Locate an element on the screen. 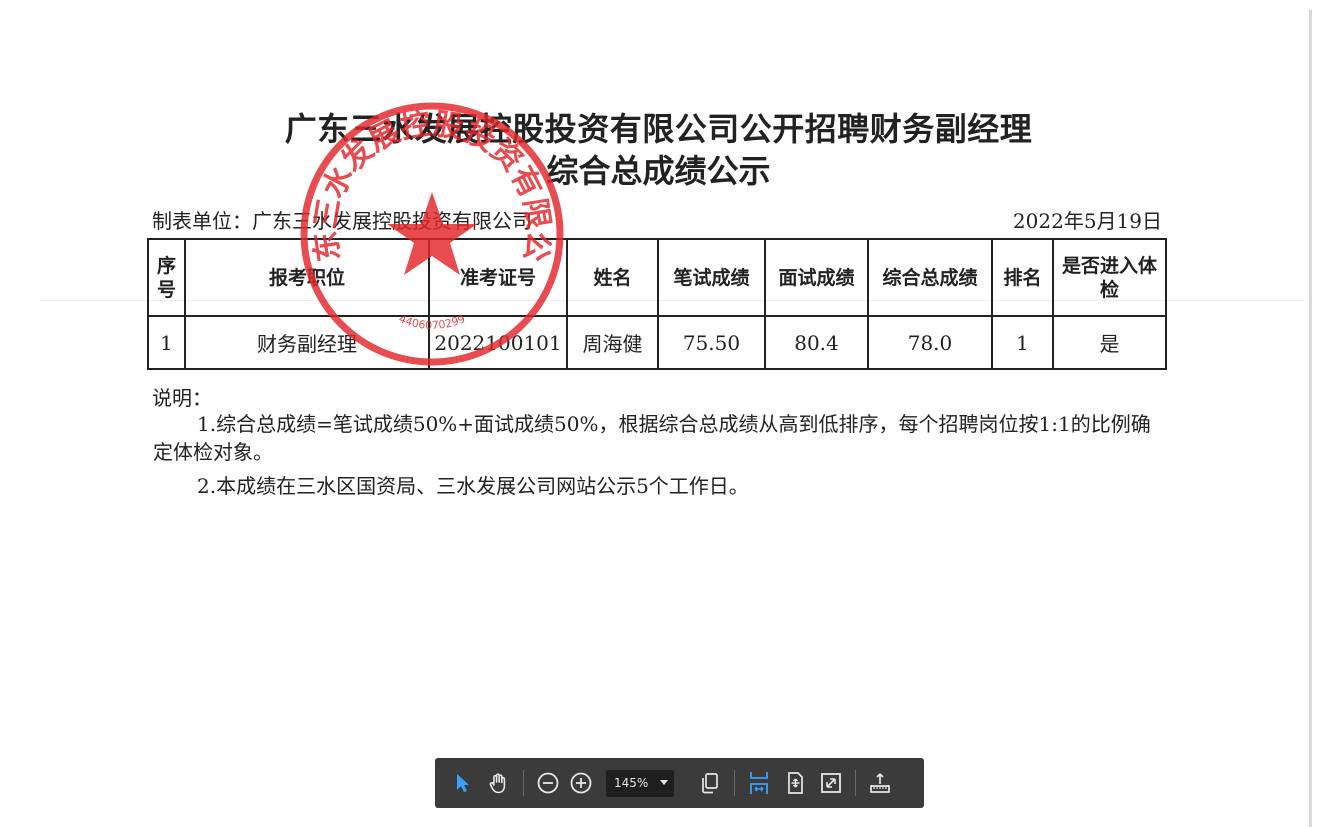 Image resolution: width=1317 pixels, height=827 pixels. header-written-score: 笔试成绩 is located at coordinates (711, 277).